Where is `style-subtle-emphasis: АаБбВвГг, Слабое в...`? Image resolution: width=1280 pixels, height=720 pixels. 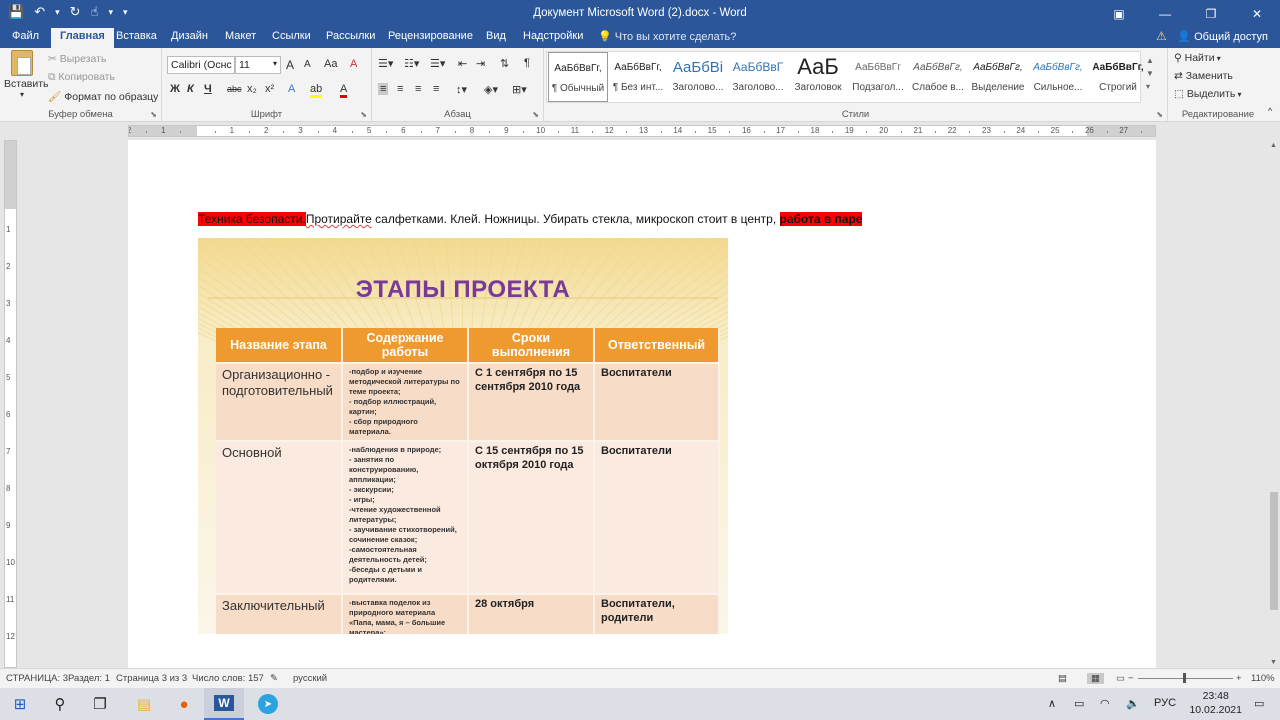
style-subtle-emphasis: АаБбВвГг, Слабое в... is located at coordinates (938, 77).